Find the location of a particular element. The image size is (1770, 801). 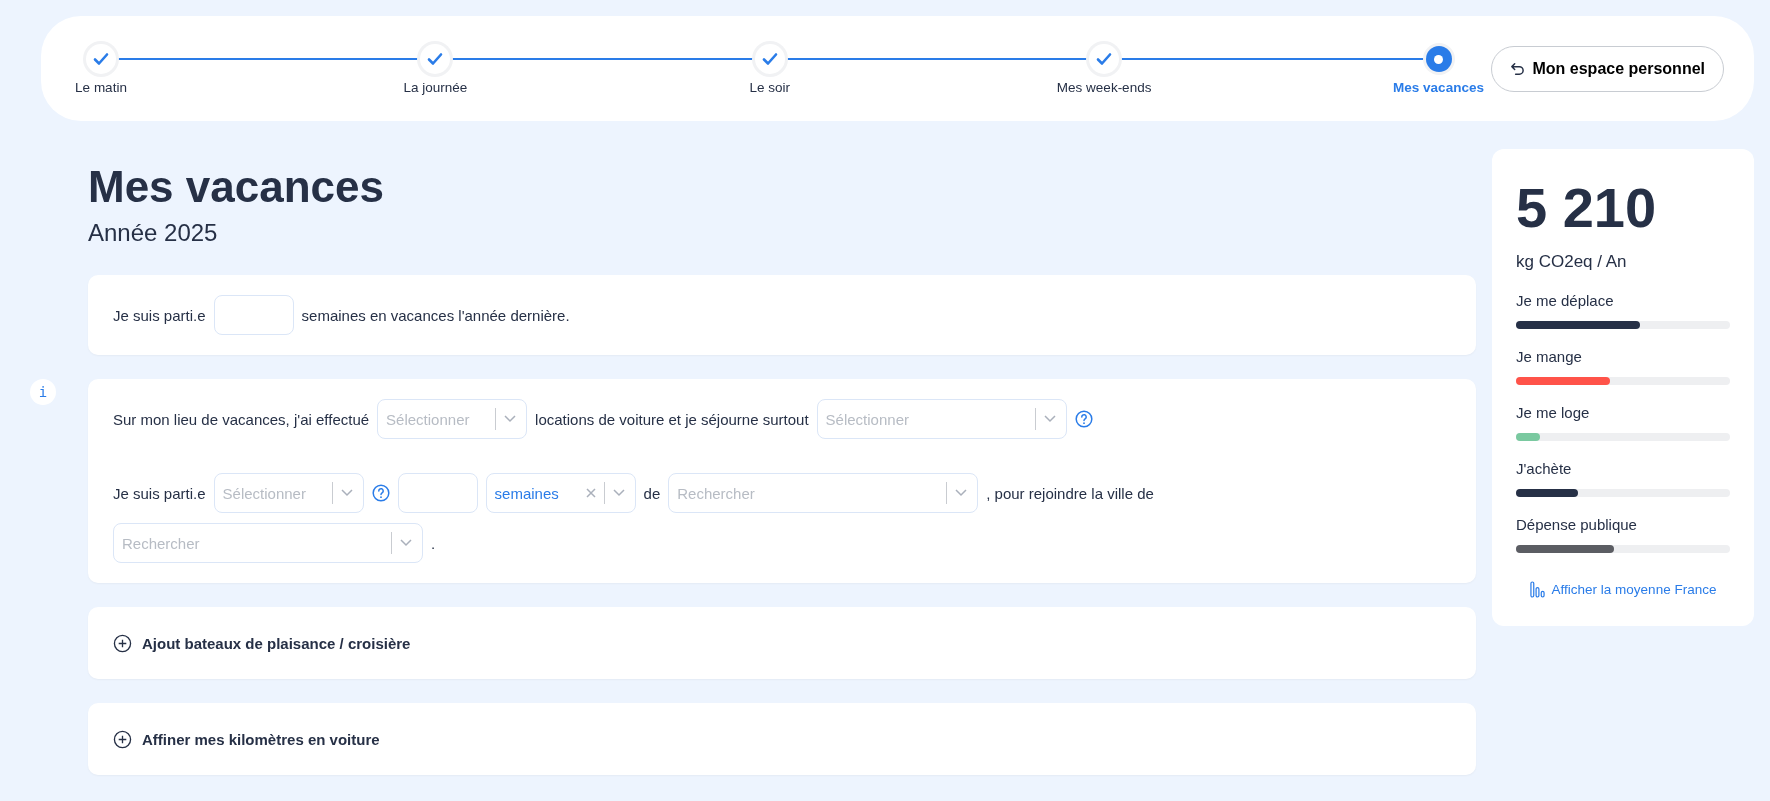

category-label: Je mange is located at coordinates (1549, 356).